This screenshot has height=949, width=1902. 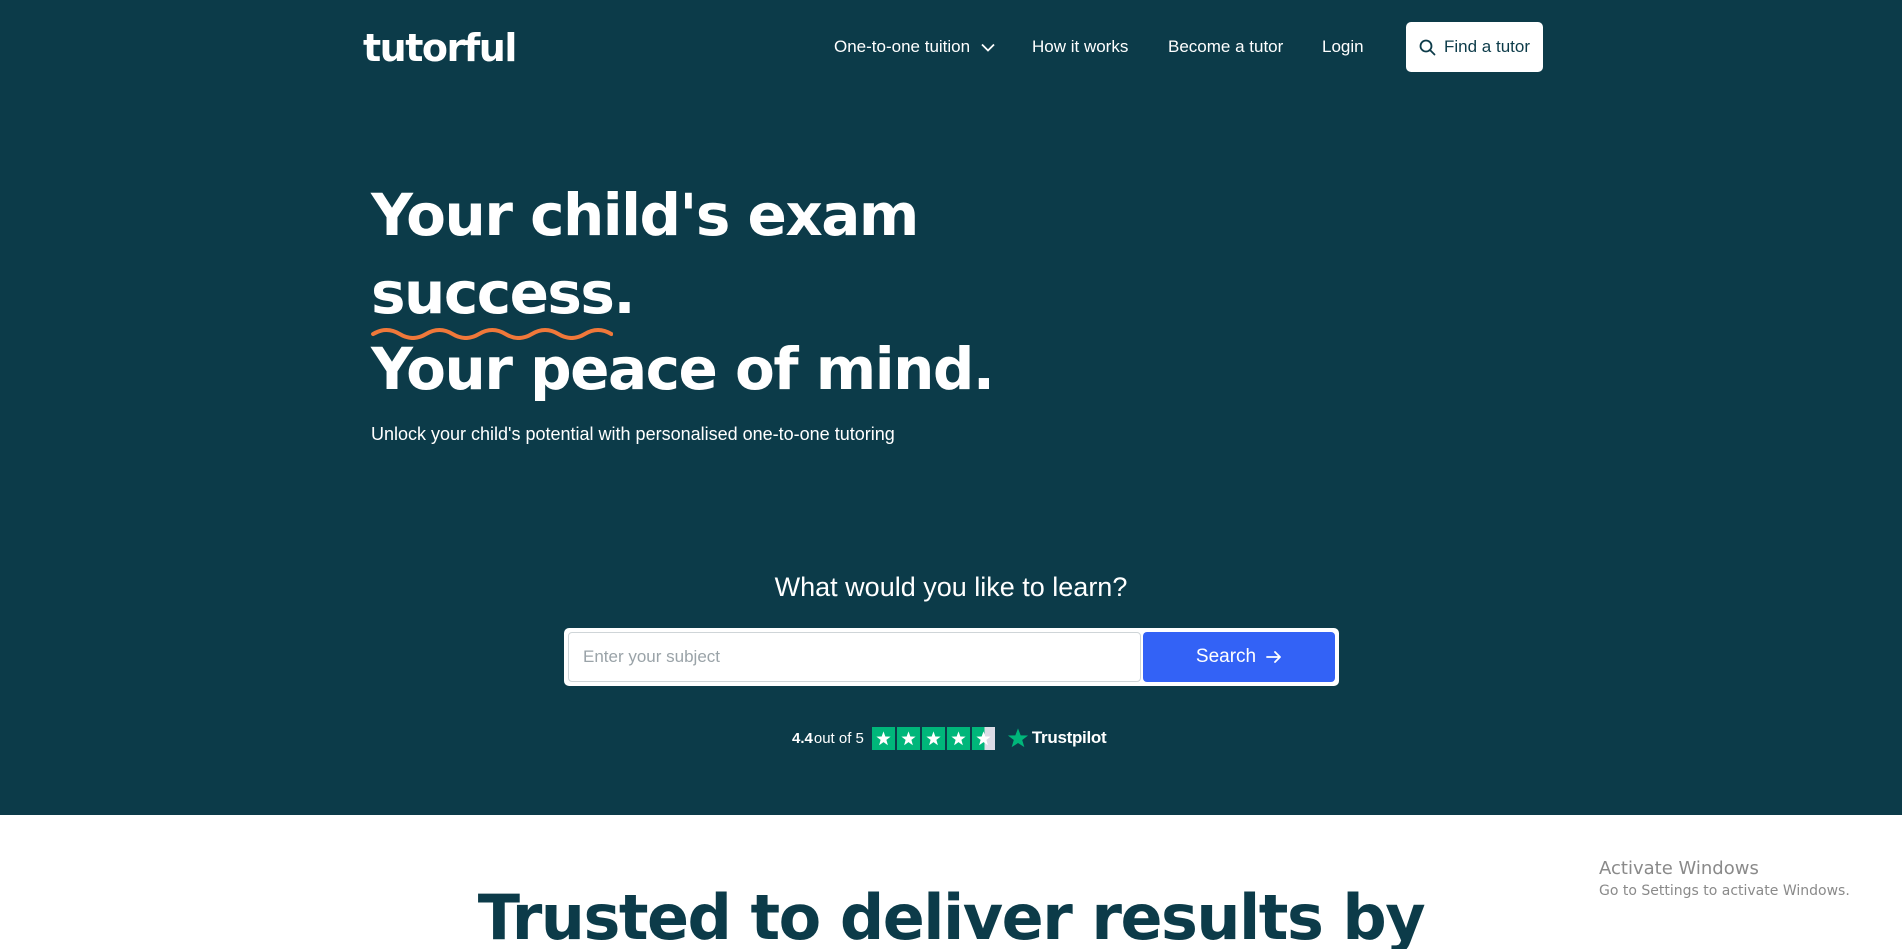 I want to click on tutorful-logo: tutorful, so click(x=440, y=48).